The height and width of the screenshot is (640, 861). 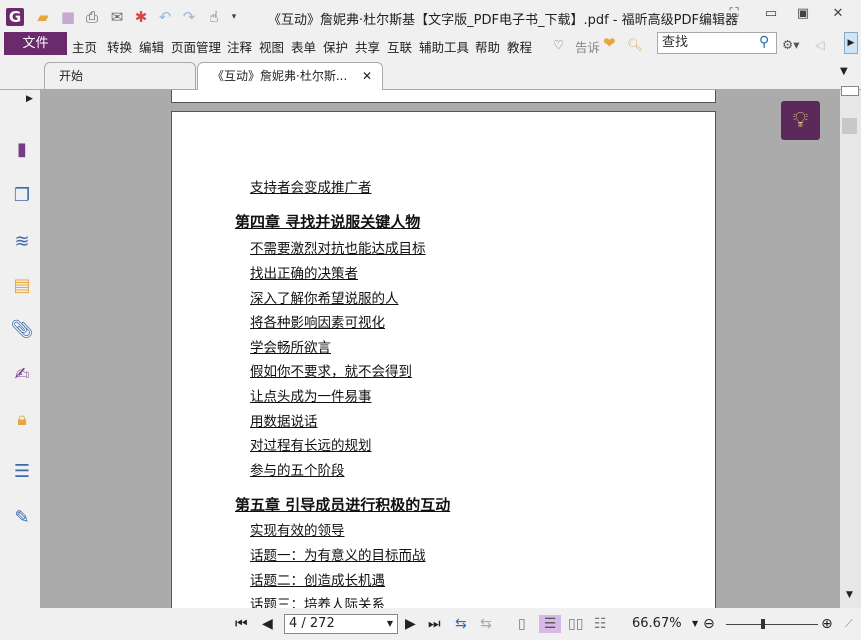 I want to click on toc-section-link: 找出正确的决策者, so click(x=304, y=272).